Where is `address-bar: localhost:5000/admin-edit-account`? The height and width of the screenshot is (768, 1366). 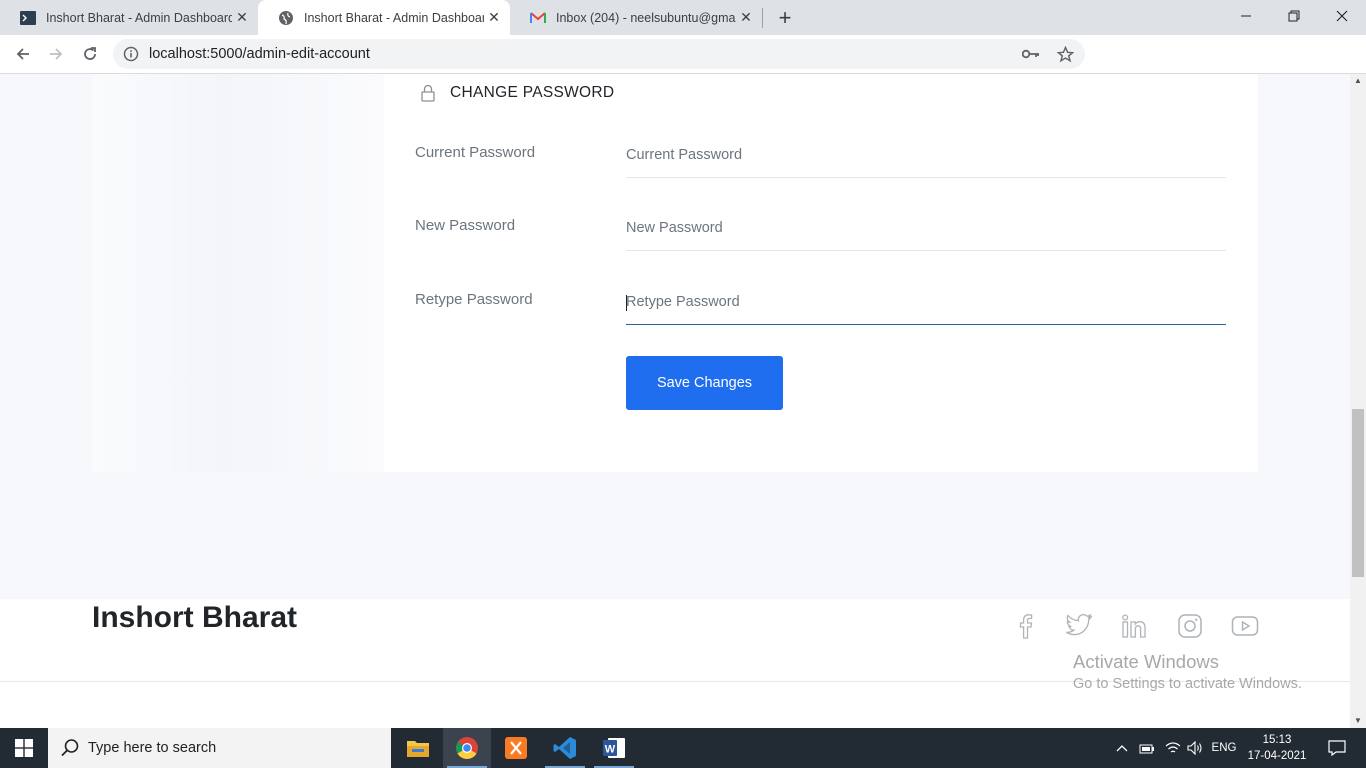 address-bar: localhost:5000/admin-edit-account is located at coordinates (599, 54).